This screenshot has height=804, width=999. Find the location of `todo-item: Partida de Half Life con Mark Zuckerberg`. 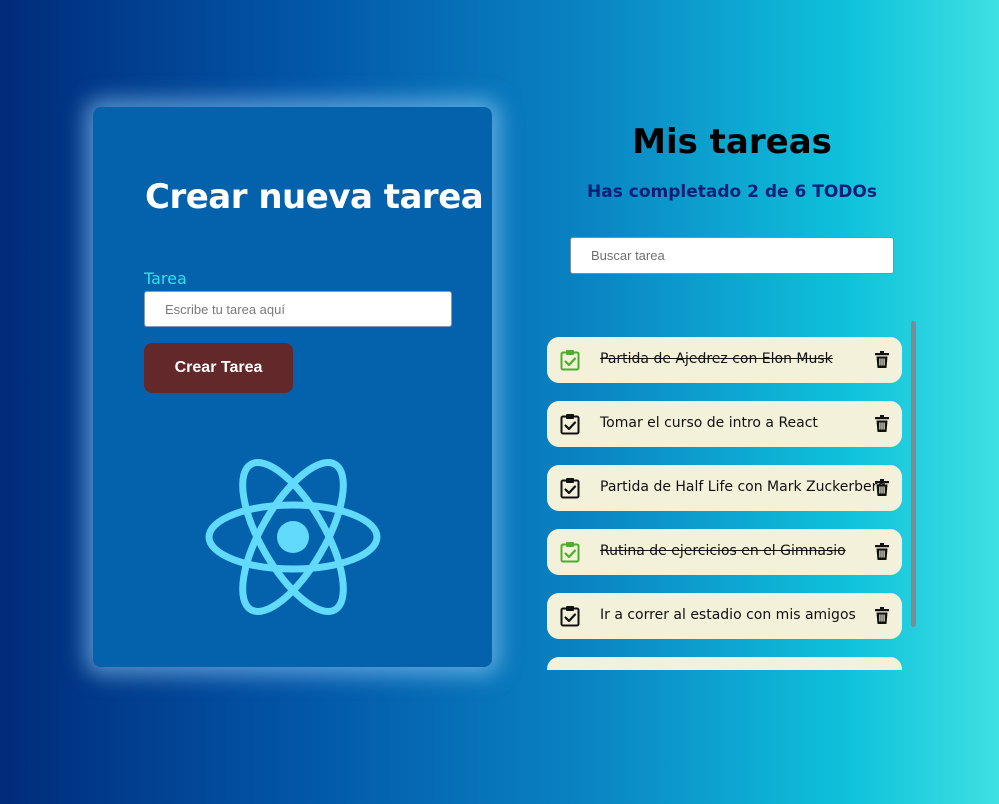

todo-item: Partida de Half Life con Mark Zuckerberg is located at coordinates (724, 488).